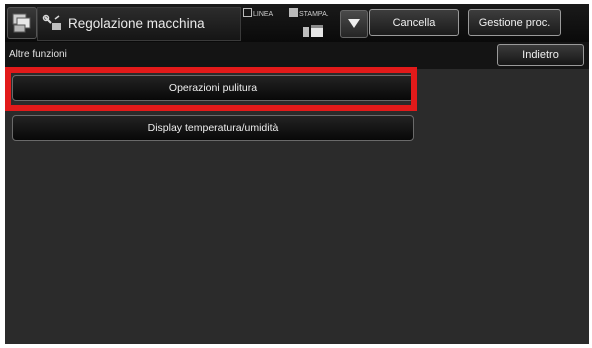 The width and height of the screenshot is (592, 348). I want to click on line-indicator: LINEA, so click(258, 14).